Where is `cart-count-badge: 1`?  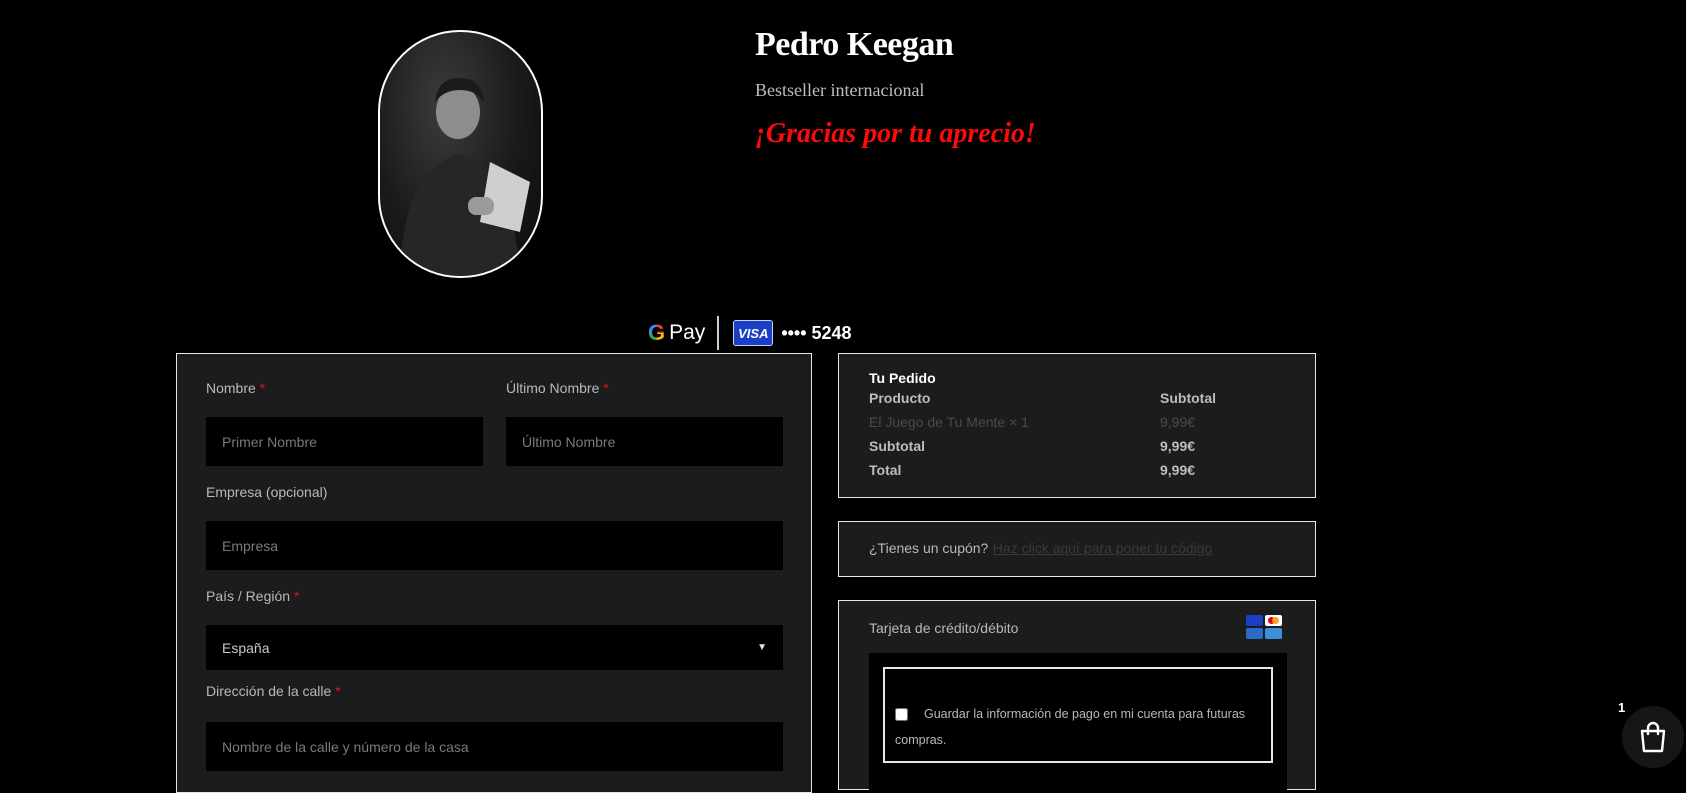
cart-count-badge: 1 is located at coordinates (1622, 707).